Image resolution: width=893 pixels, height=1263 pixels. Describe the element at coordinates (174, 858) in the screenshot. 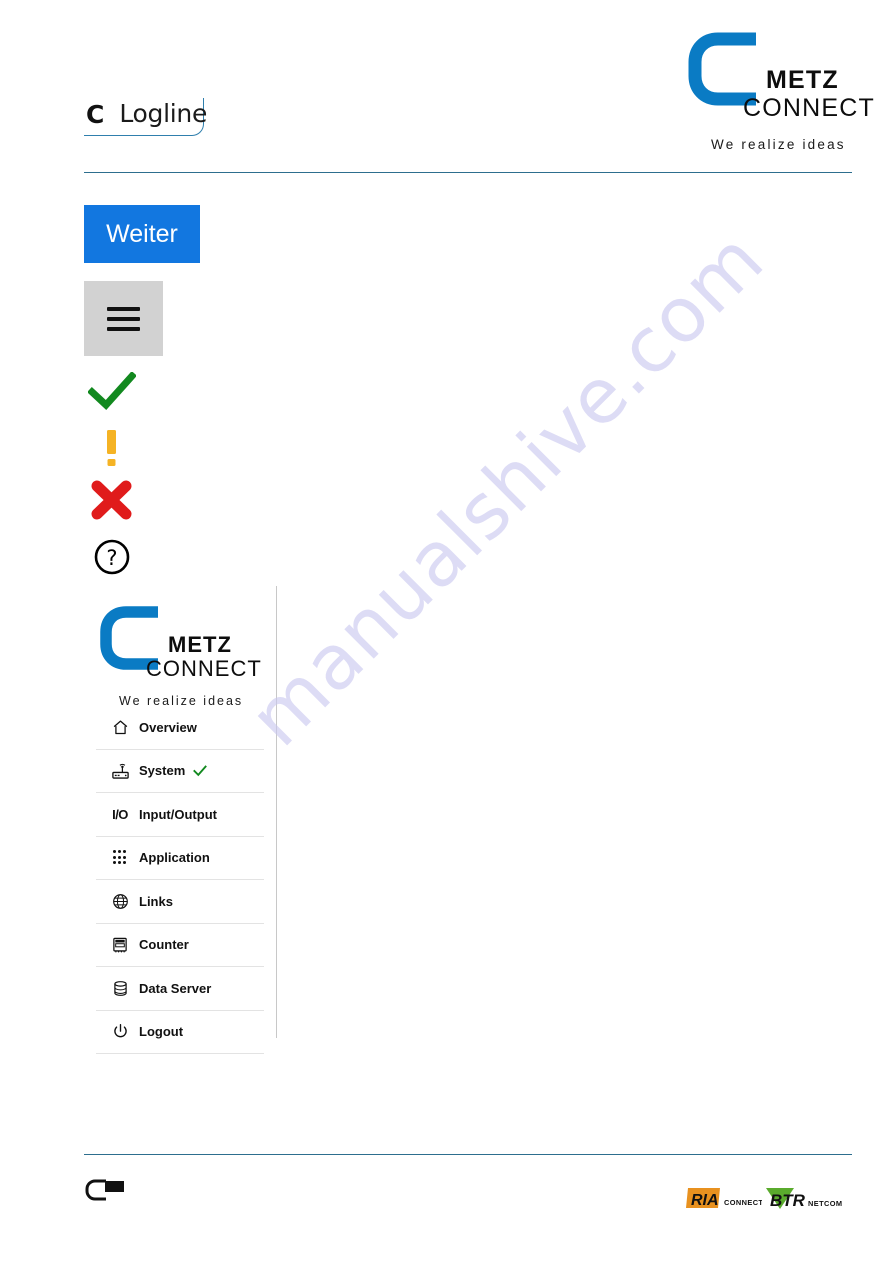

I see `sidebar-item-label: Application` at that location.